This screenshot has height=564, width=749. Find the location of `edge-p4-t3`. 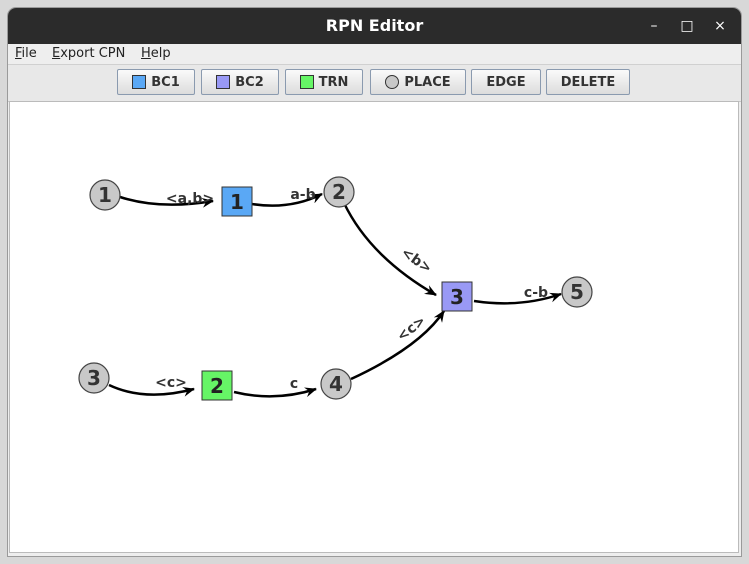

edge-p4-t3 is located at coordinates (398, 345).